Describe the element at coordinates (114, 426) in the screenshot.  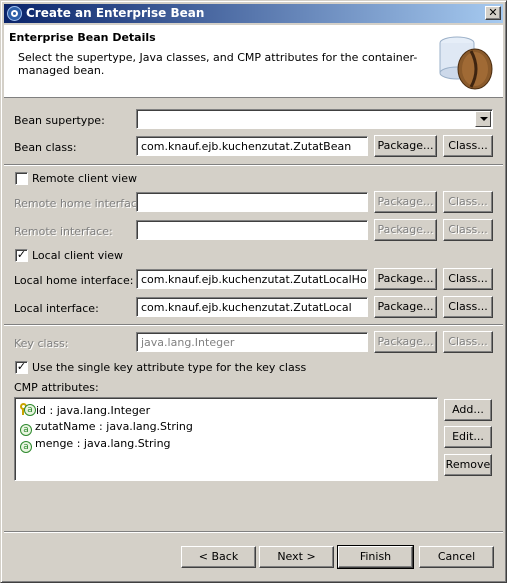
I see `attribute-text: zutatName : java.lang.String` at that location.